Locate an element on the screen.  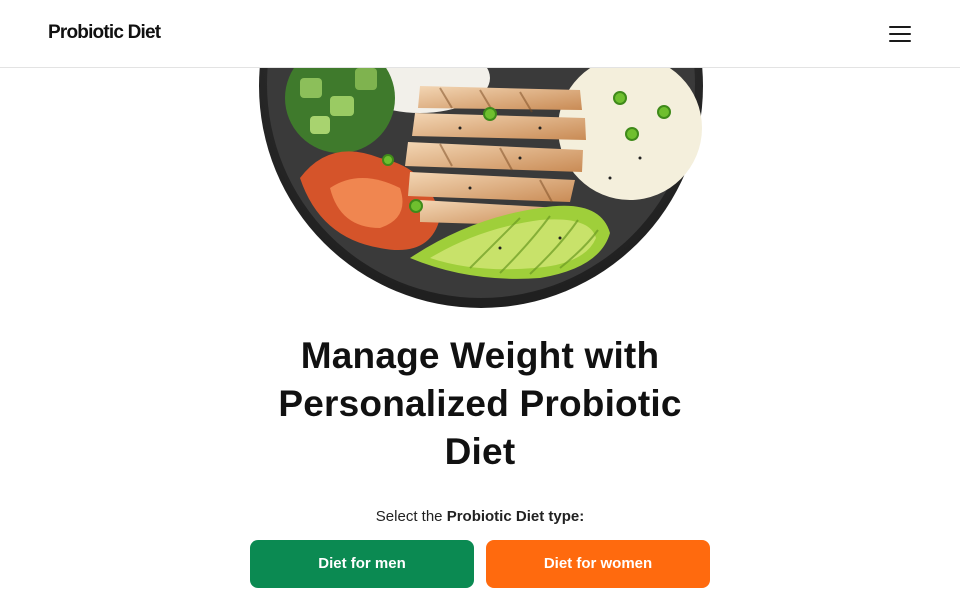
diet-for-men-button: Diet for men is located at coordinates (362, 564).